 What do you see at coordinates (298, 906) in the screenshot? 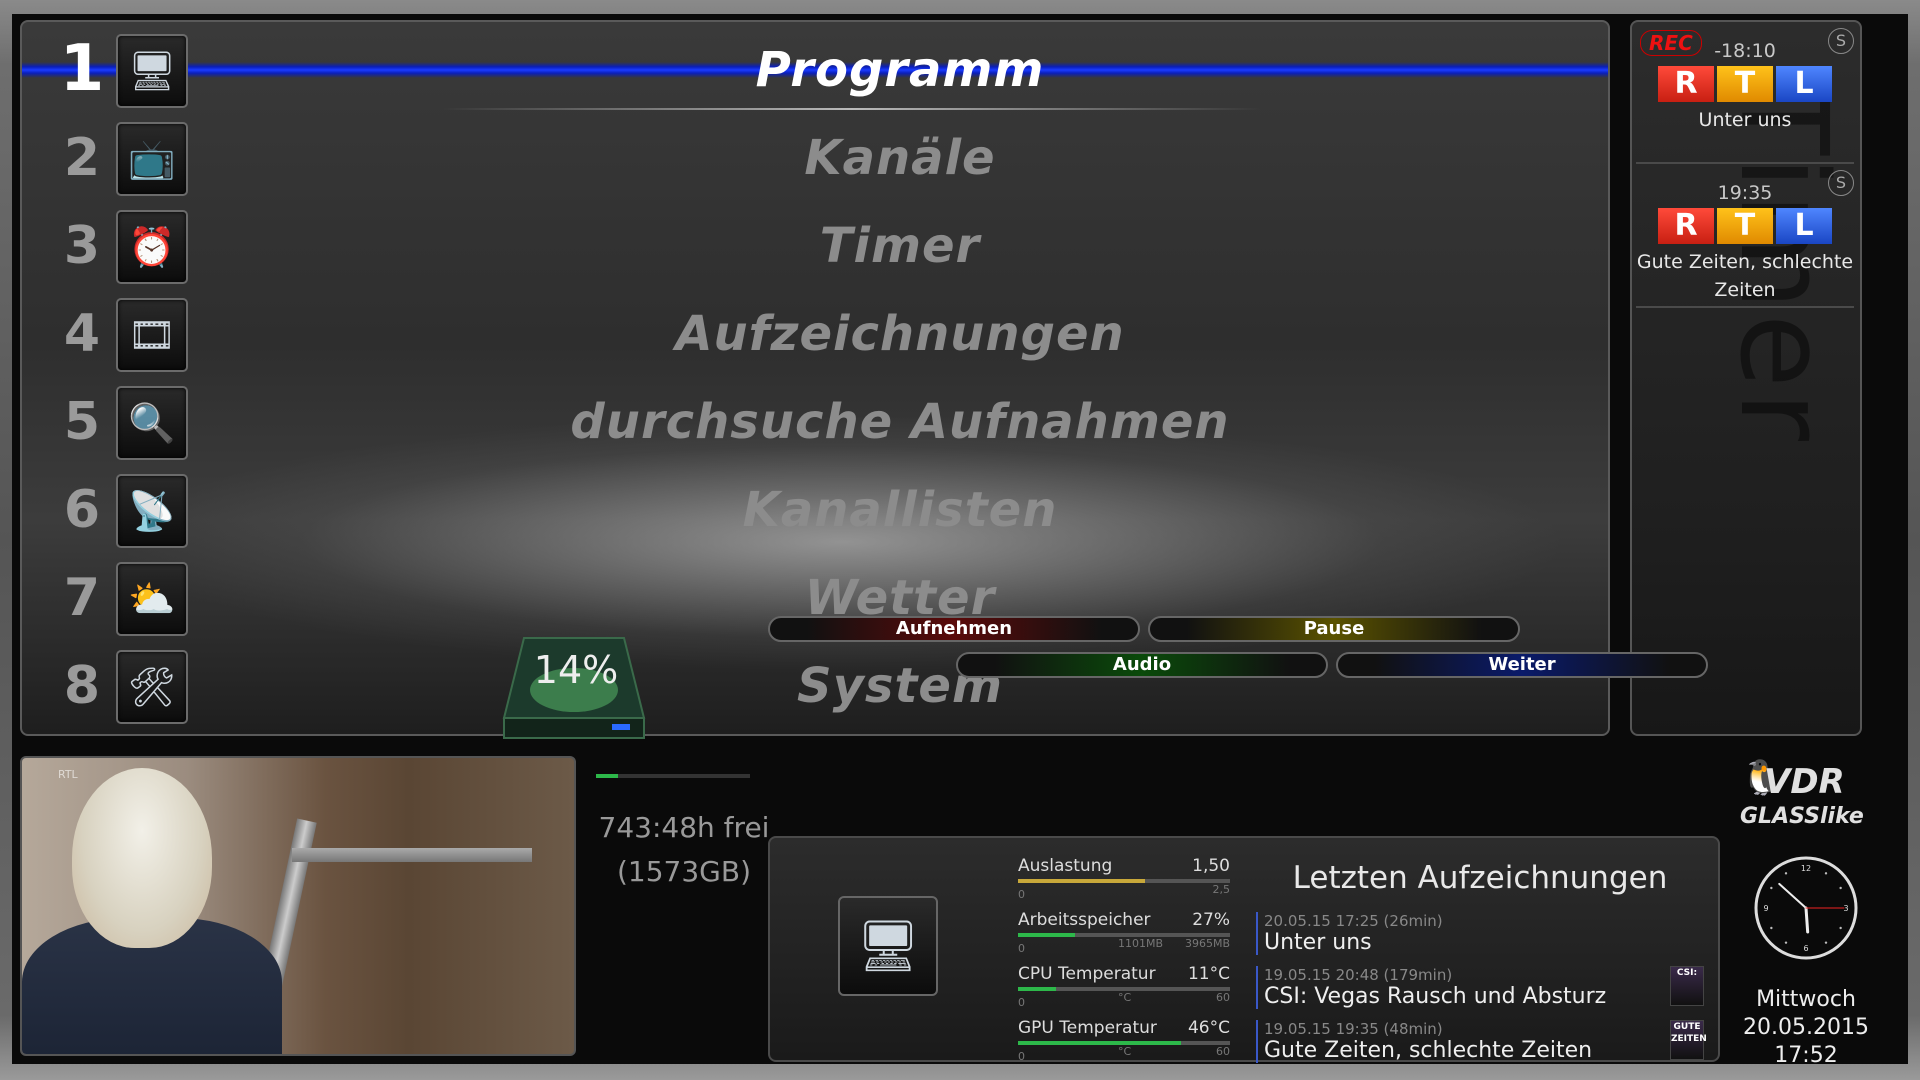
I see `tv-preview: RTL` at bounding box center [298, 906].